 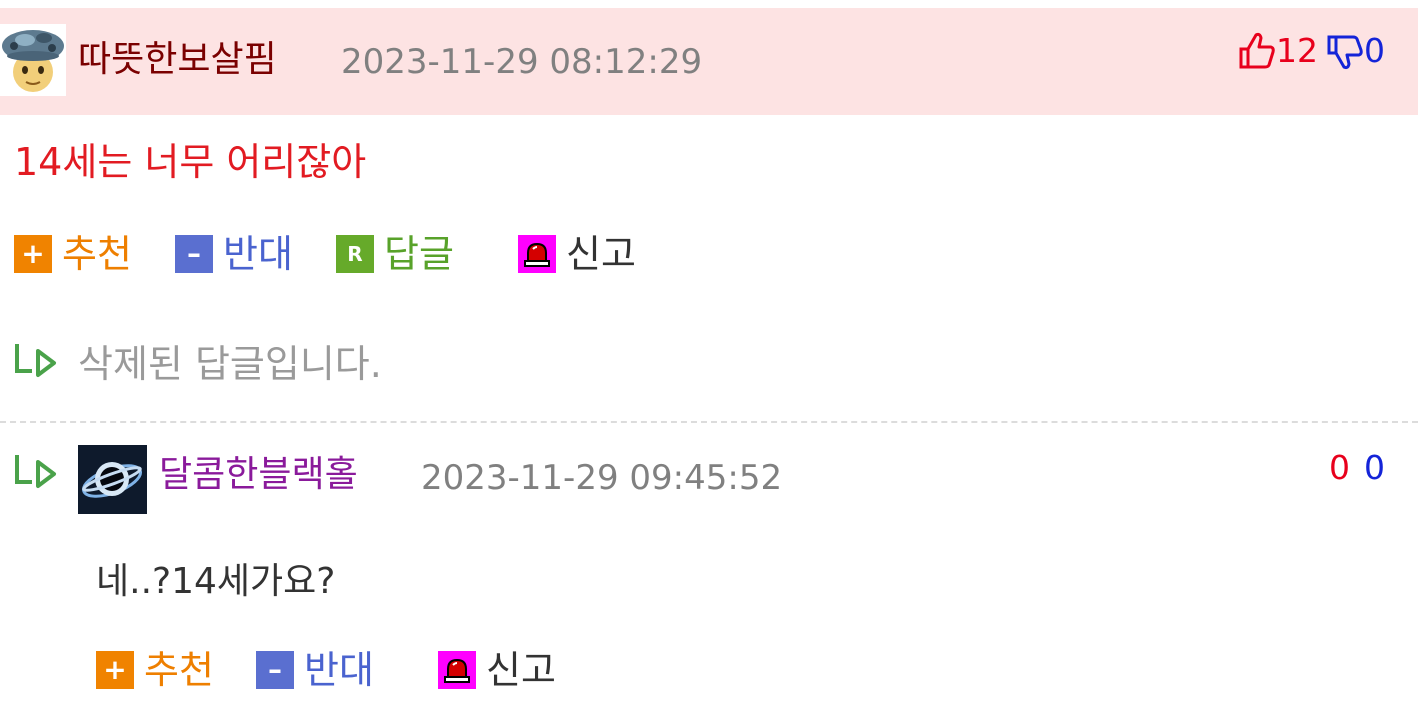 What do you see at coordinates (602, 478) in the screenshot?
I see `reply-timestamp: 2023-11-29 09:45:52` at bounding box center [602, 478].